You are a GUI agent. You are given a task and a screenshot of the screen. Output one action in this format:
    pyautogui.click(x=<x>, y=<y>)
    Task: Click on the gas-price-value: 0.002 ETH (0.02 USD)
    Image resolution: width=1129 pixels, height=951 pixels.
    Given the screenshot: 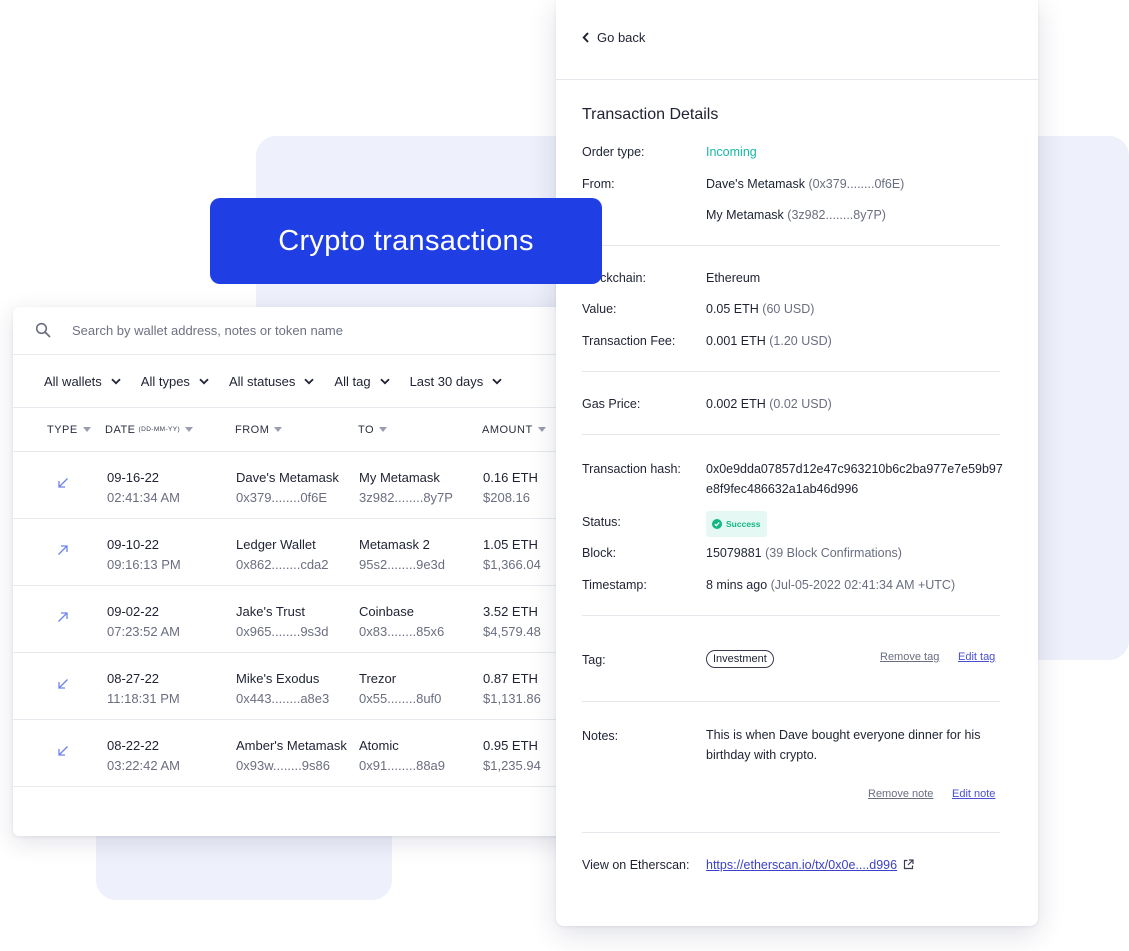 What is the action you would take?
    pyautogui.click(x=769, y=404)
    